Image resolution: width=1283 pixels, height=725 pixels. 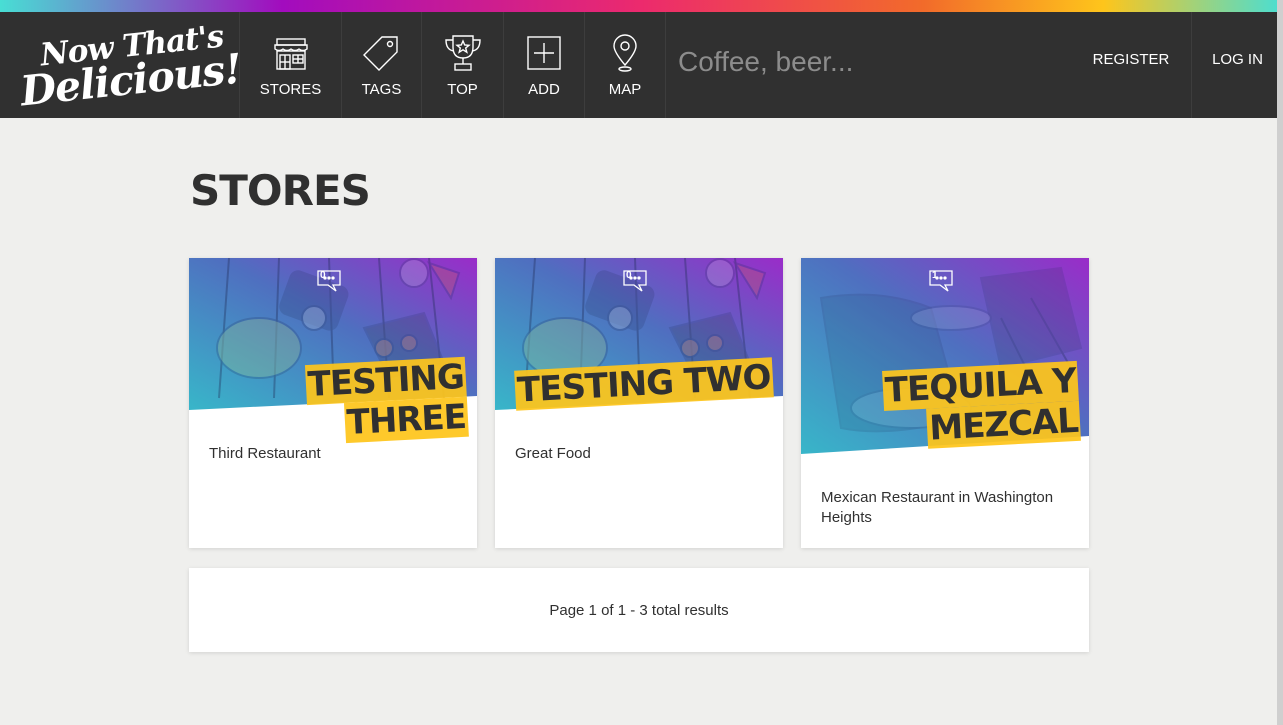 What do you see at coordinates (121, 65) in the screenshot?
I see `logo: Now That's Delicious!` at bounding box center [121, 65].